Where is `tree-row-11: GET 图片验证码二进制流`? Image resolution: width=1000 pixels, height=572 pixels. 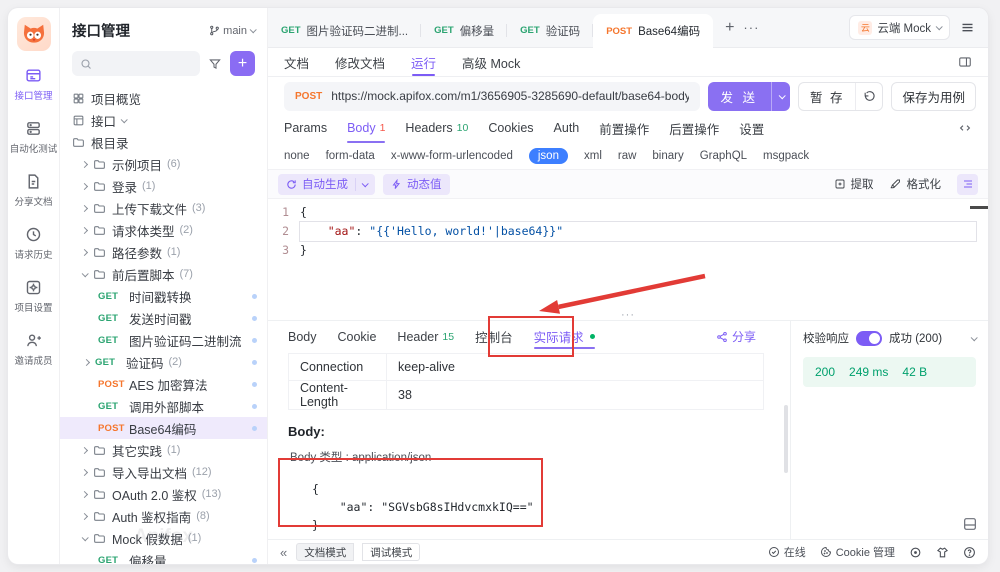 tree-row-11: GET 图片验证码二进制流 is located at coordinates (163, 340).